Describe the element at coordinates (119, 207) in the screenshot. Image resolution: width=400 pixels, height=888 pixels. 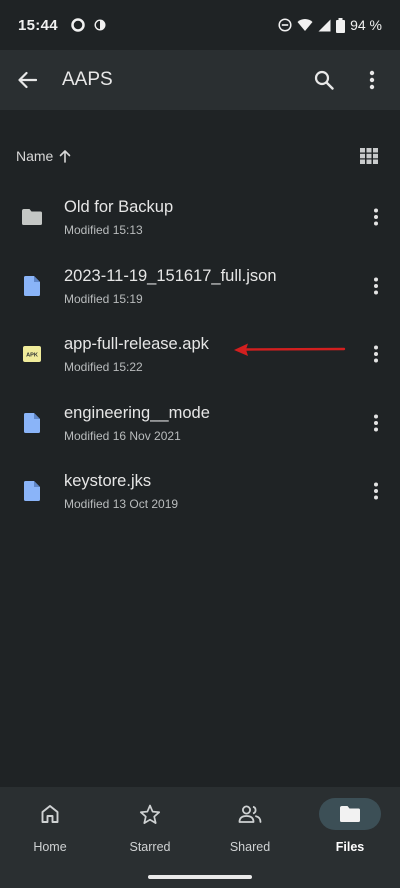
I see `file-name: Old for Backup` at that location.